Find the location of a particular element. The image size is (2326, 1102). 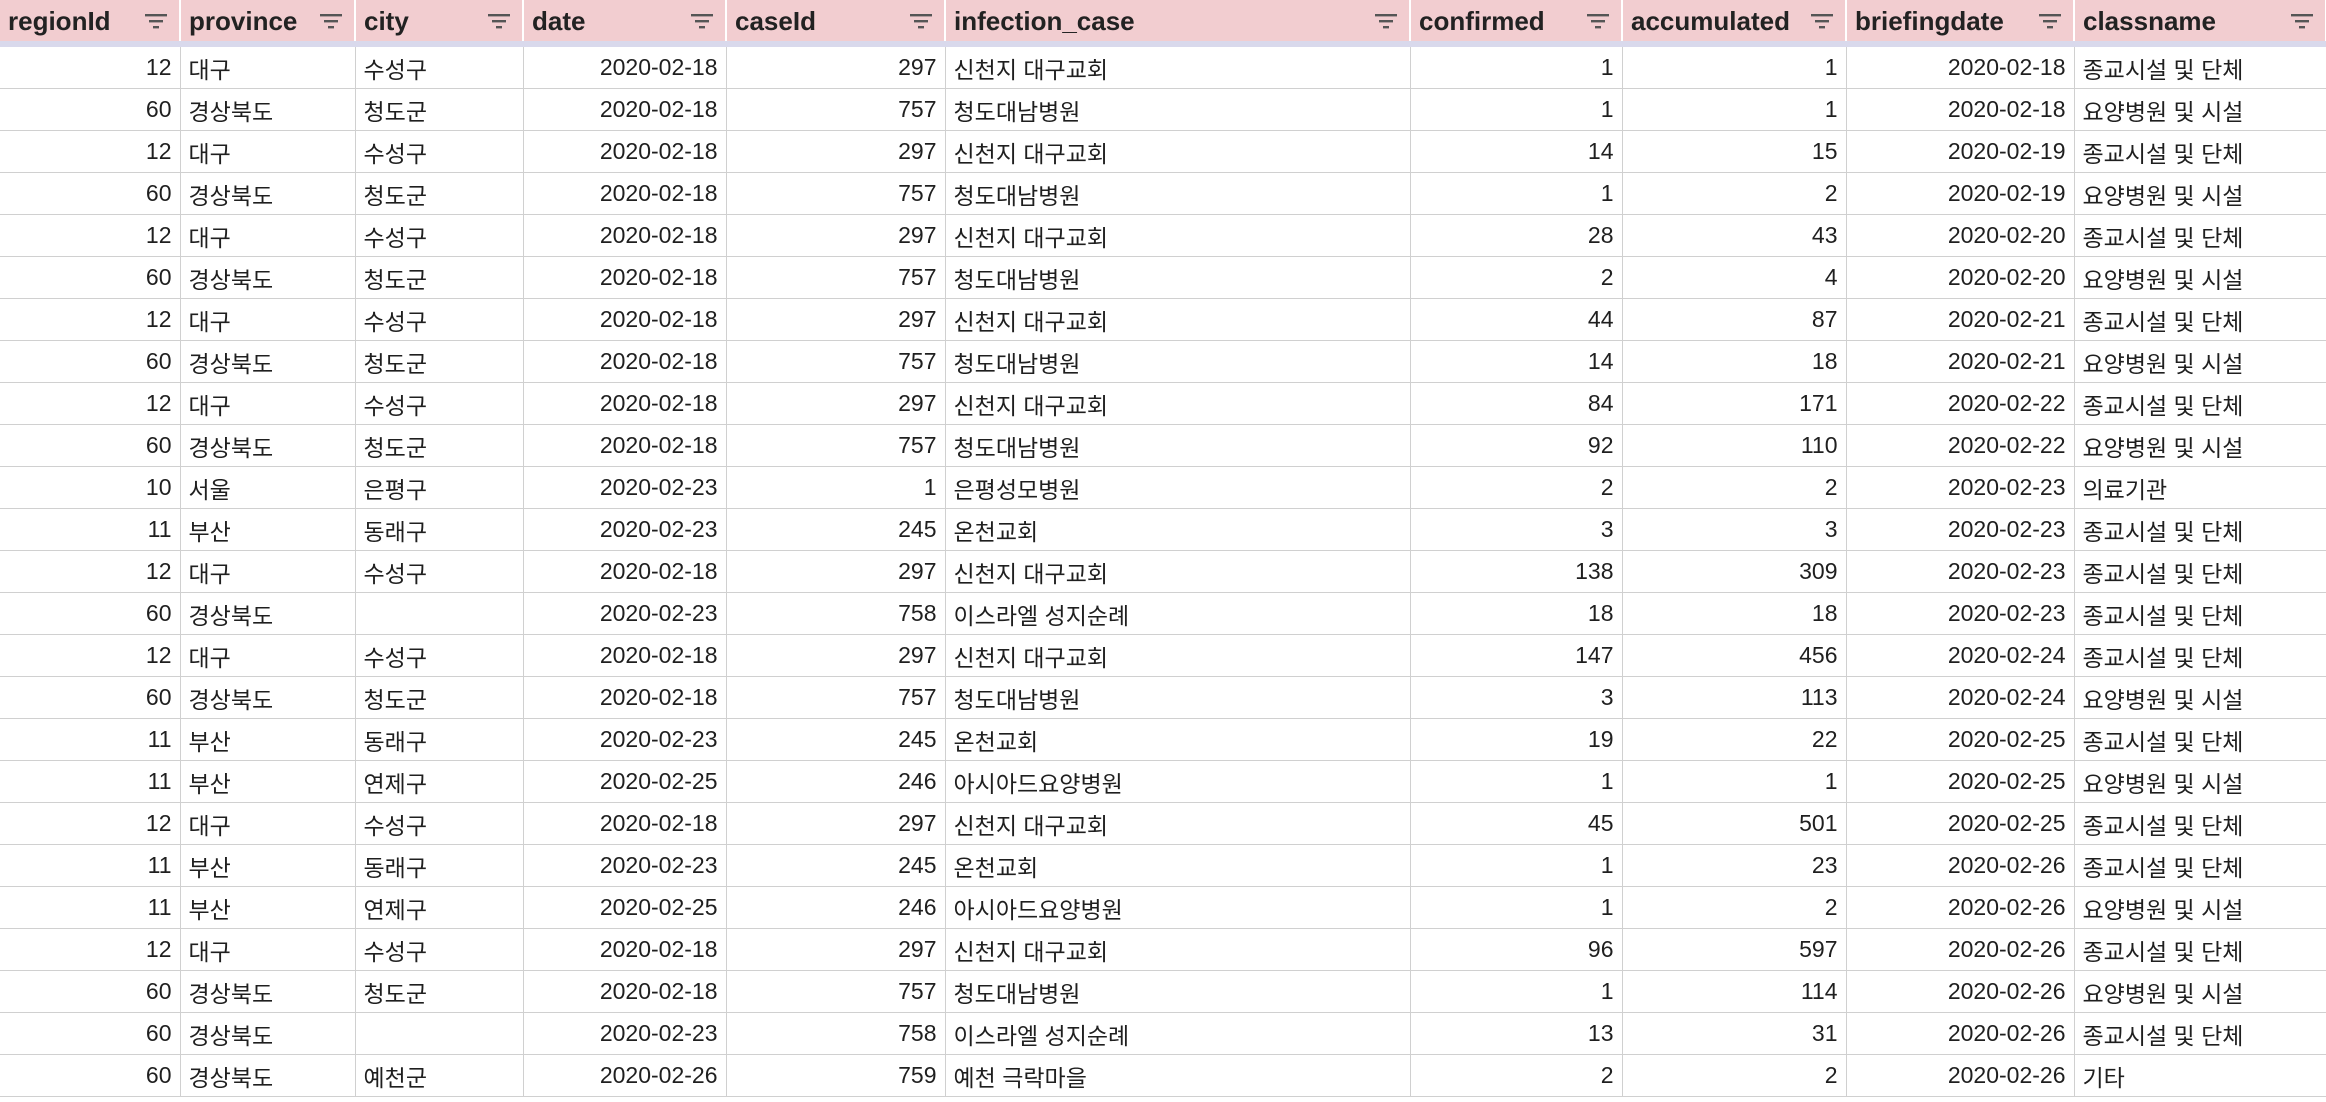

cell-briefingdate: 2020-02-25 is located at coordinates (1960, 823).